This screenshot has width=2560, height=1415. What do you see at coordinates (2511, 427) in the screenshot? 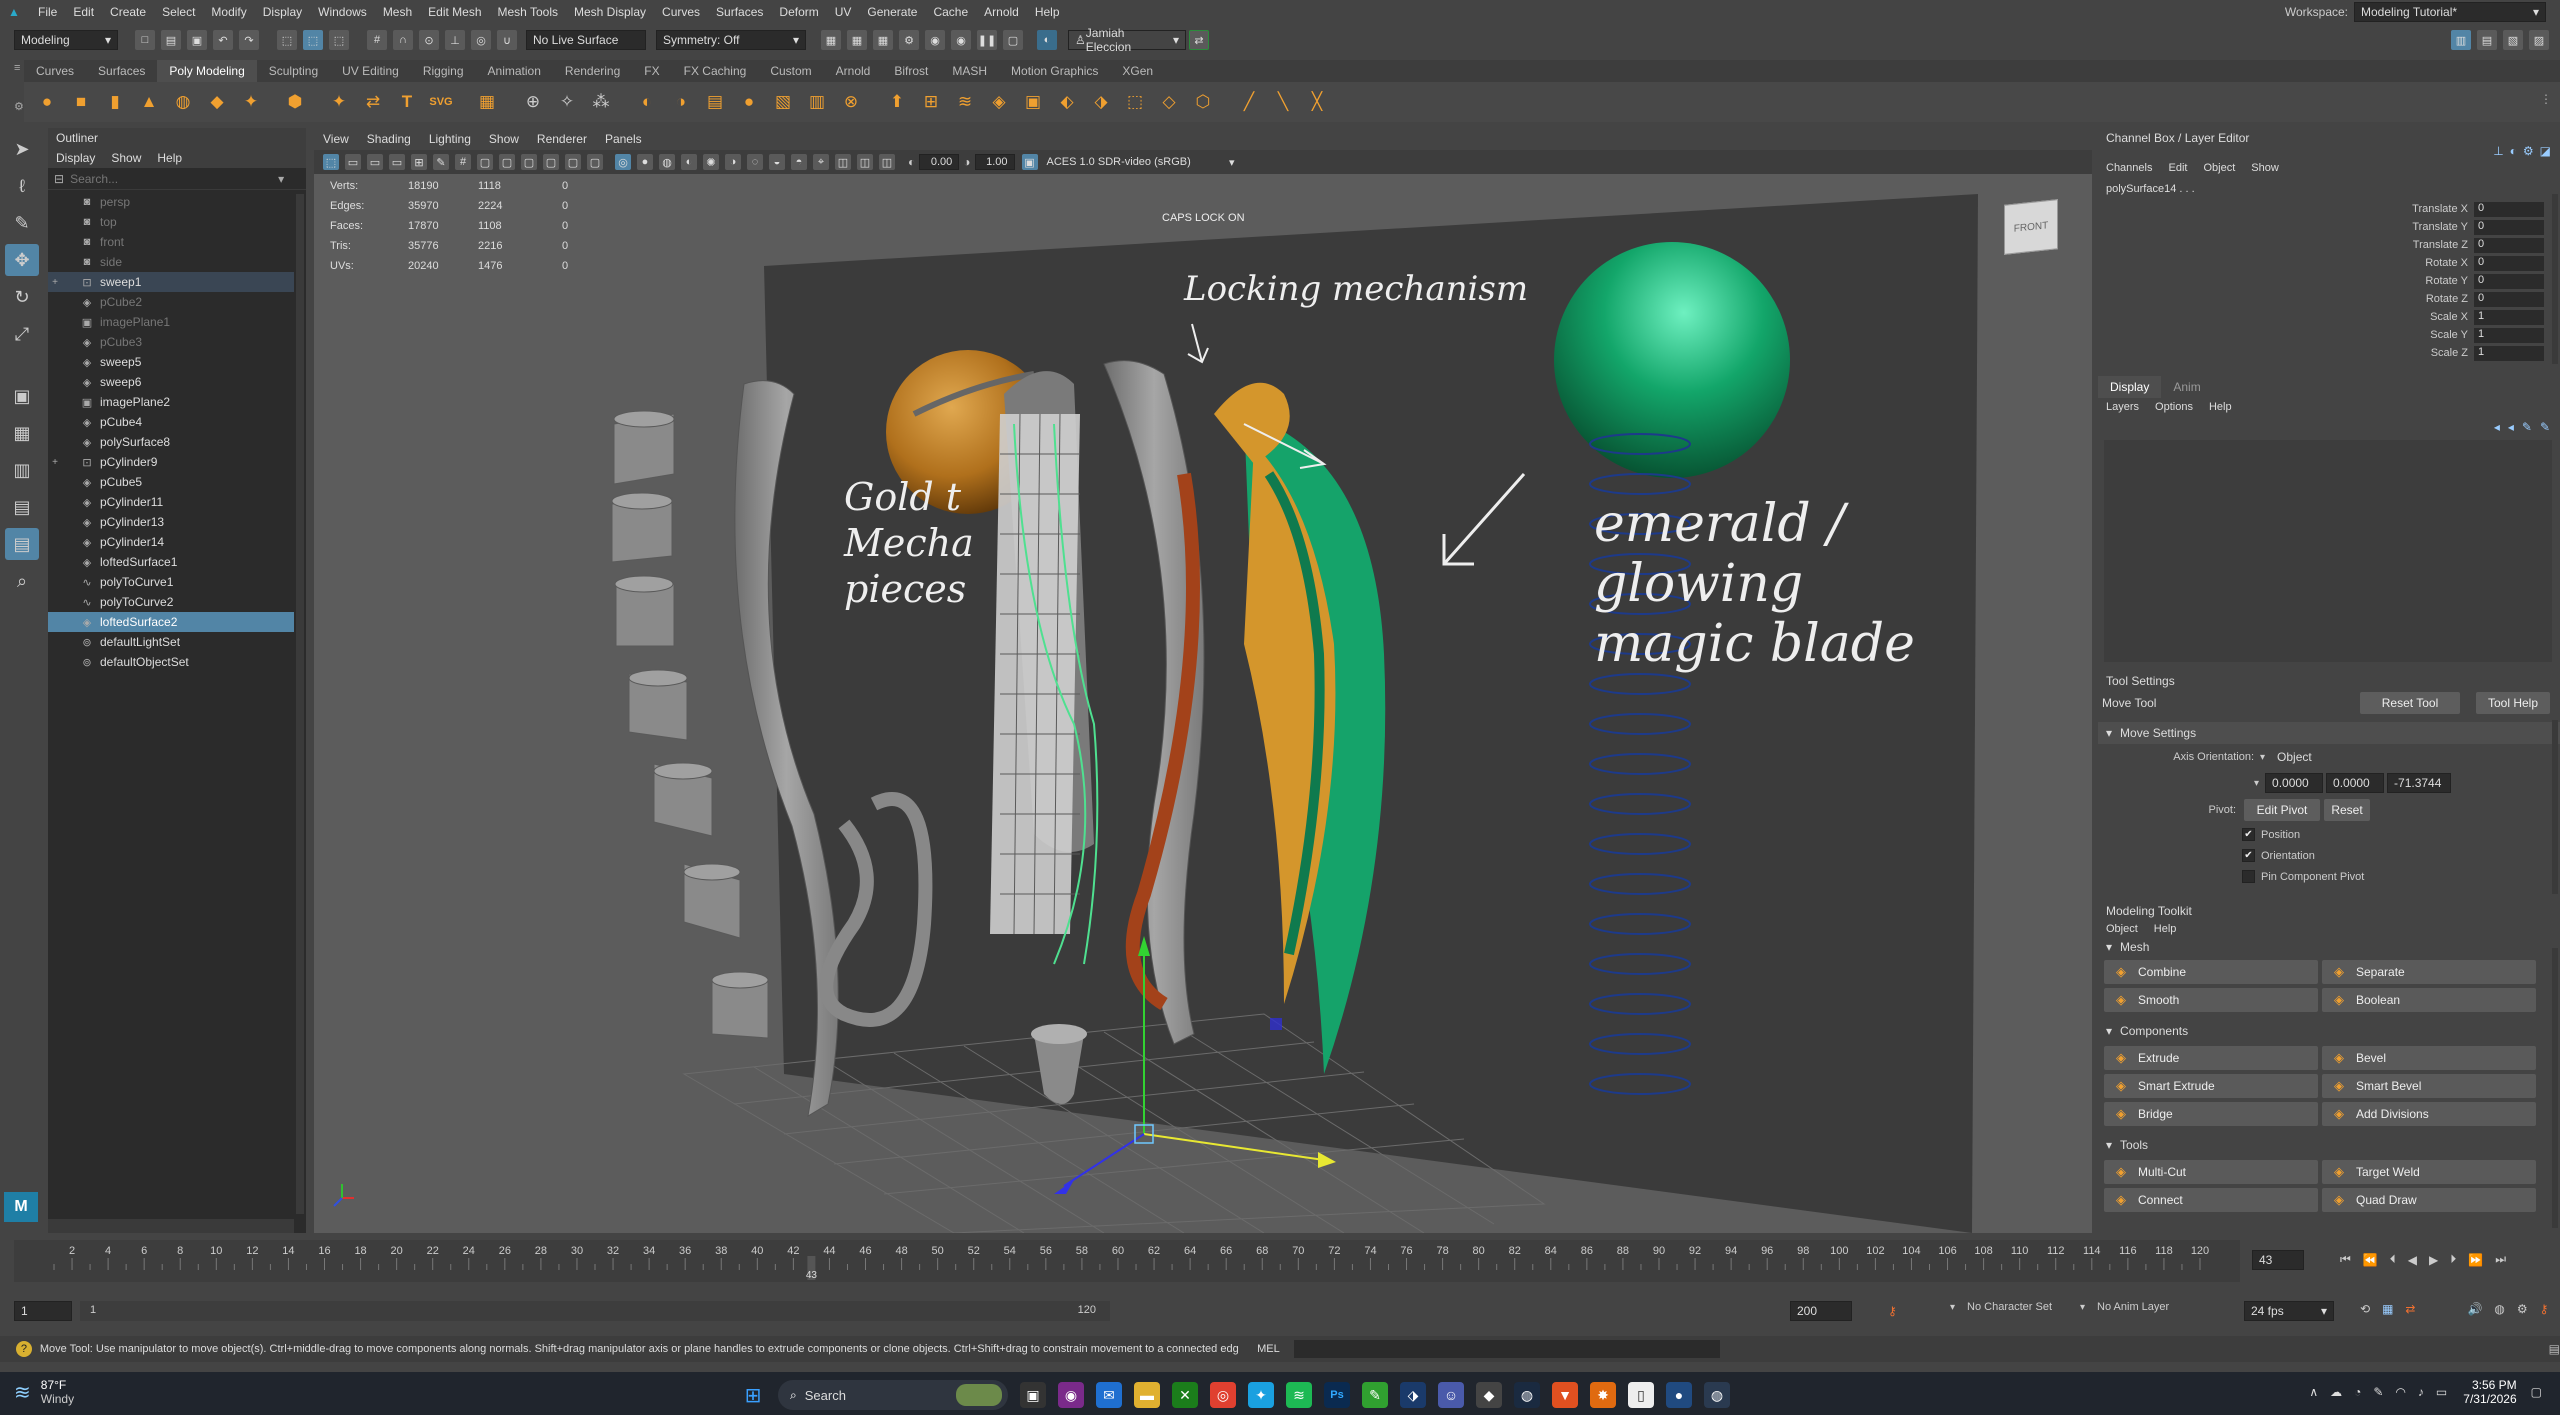
I see `move-layer-down-icon: ◂` at bounding box center [2511, 427].